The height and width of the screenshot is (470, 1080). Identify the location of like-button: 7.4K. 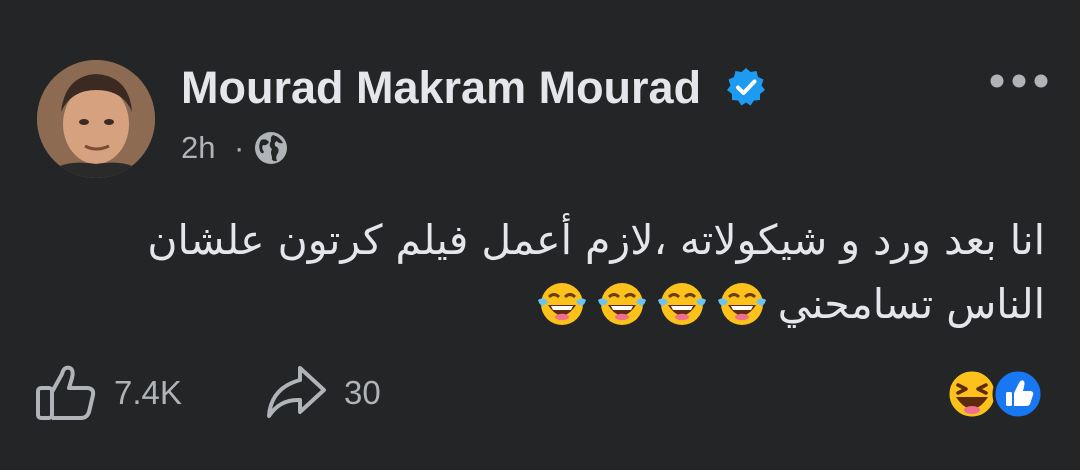
(119, 392).